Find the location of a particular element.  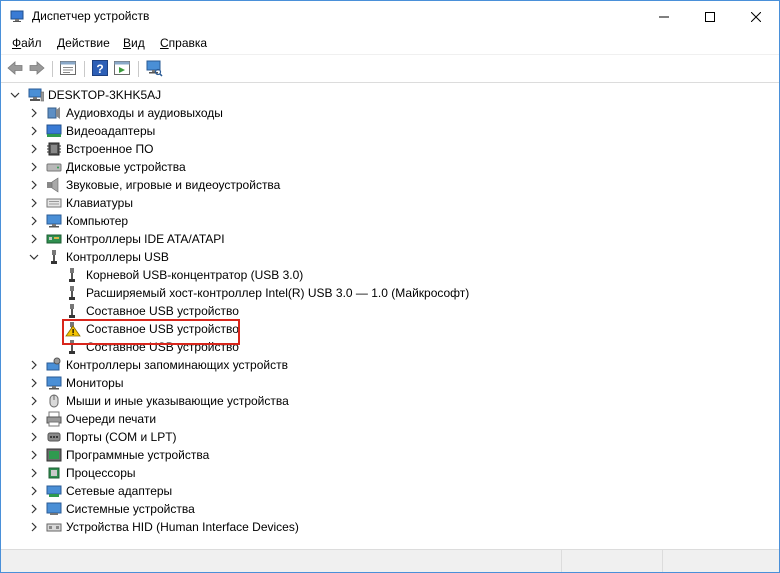

tree-category: Звуковые, игровые и видеоустройства is located at coordinates (390, 185).